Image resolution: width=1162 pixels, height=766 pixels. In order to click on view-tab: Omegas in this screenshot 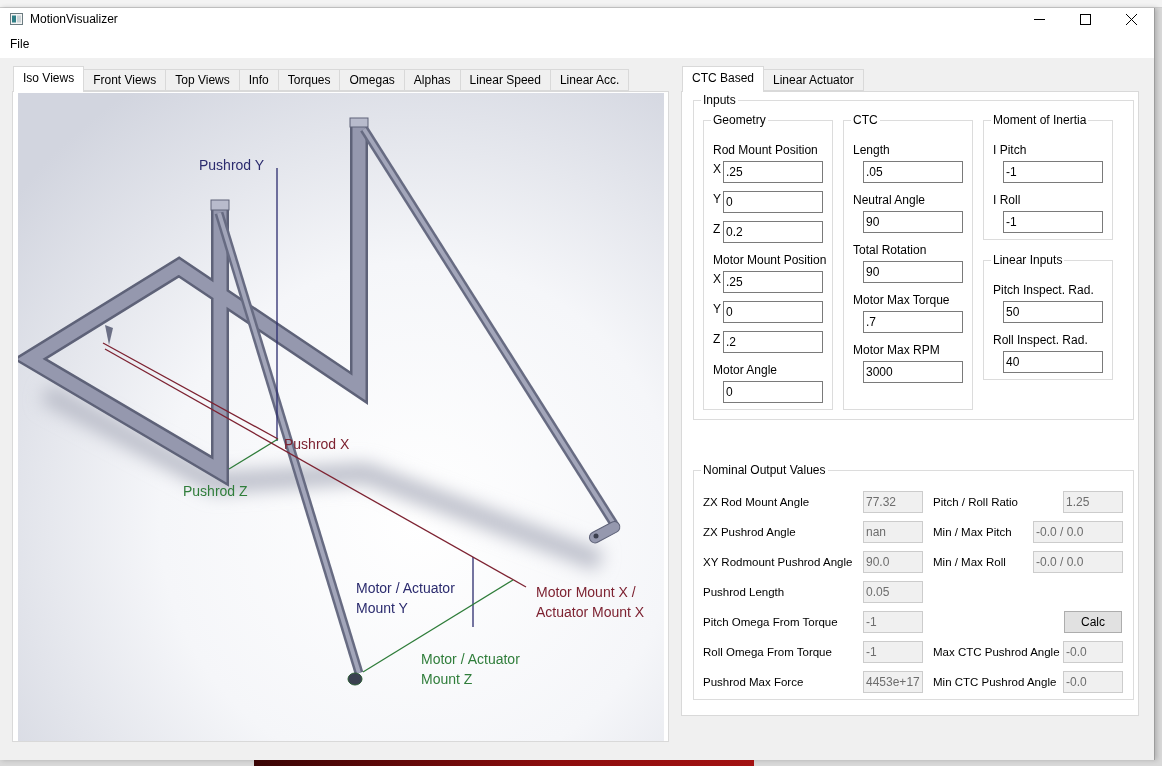, I will do `click(372, 80)`.